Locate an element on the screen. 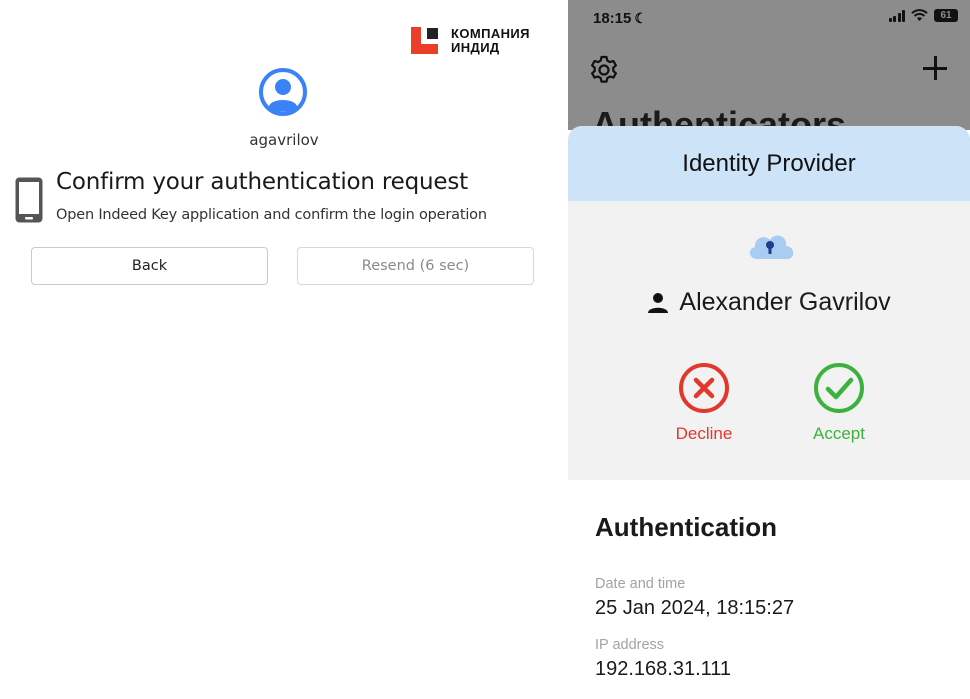 This screenshot has height=699, width=970. accept-button: Accept is located at coordinates (839, 403).